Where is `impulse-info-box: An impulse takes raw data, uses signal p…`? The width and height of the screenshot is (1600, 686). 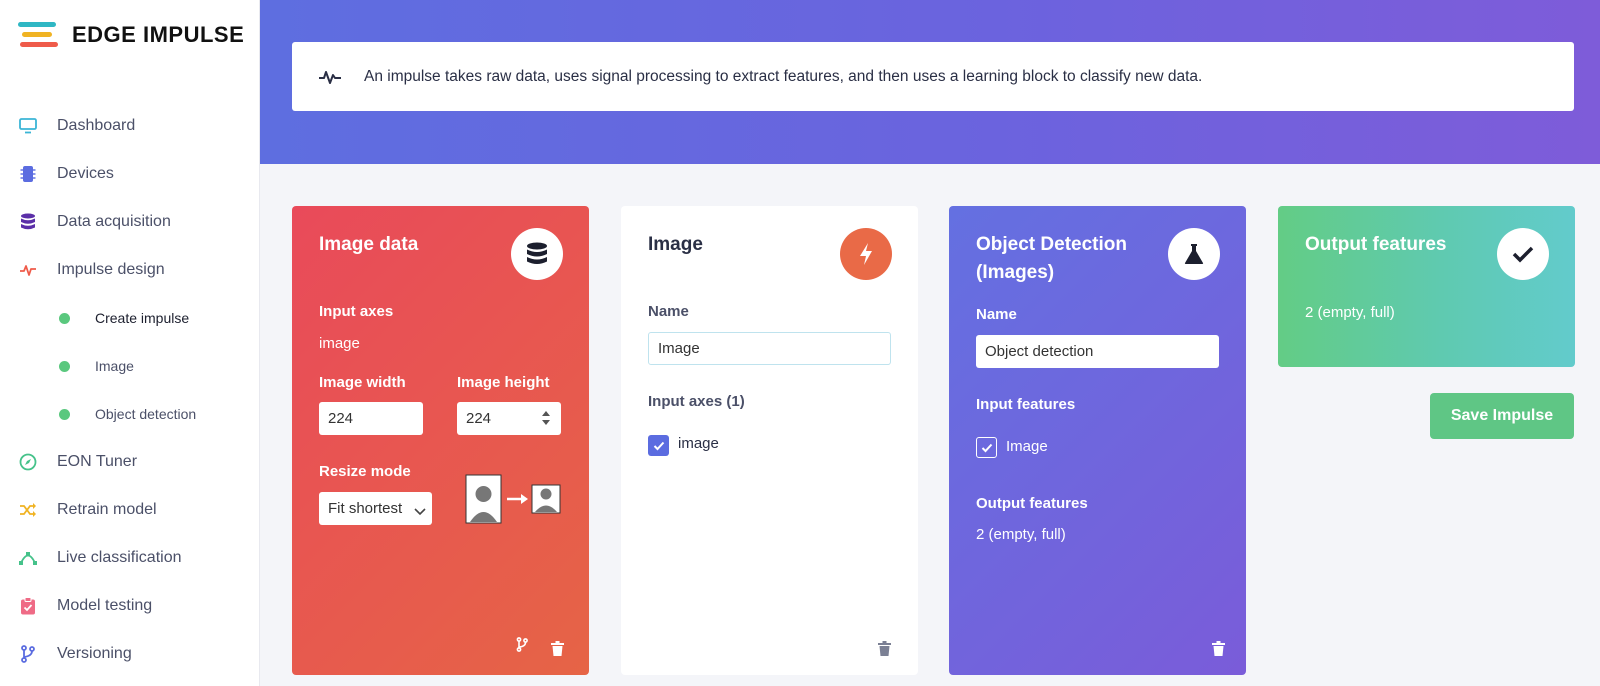 impulse-info-box: An impulse takes raw data, uses signal p… is located at coordinates (933, 76).